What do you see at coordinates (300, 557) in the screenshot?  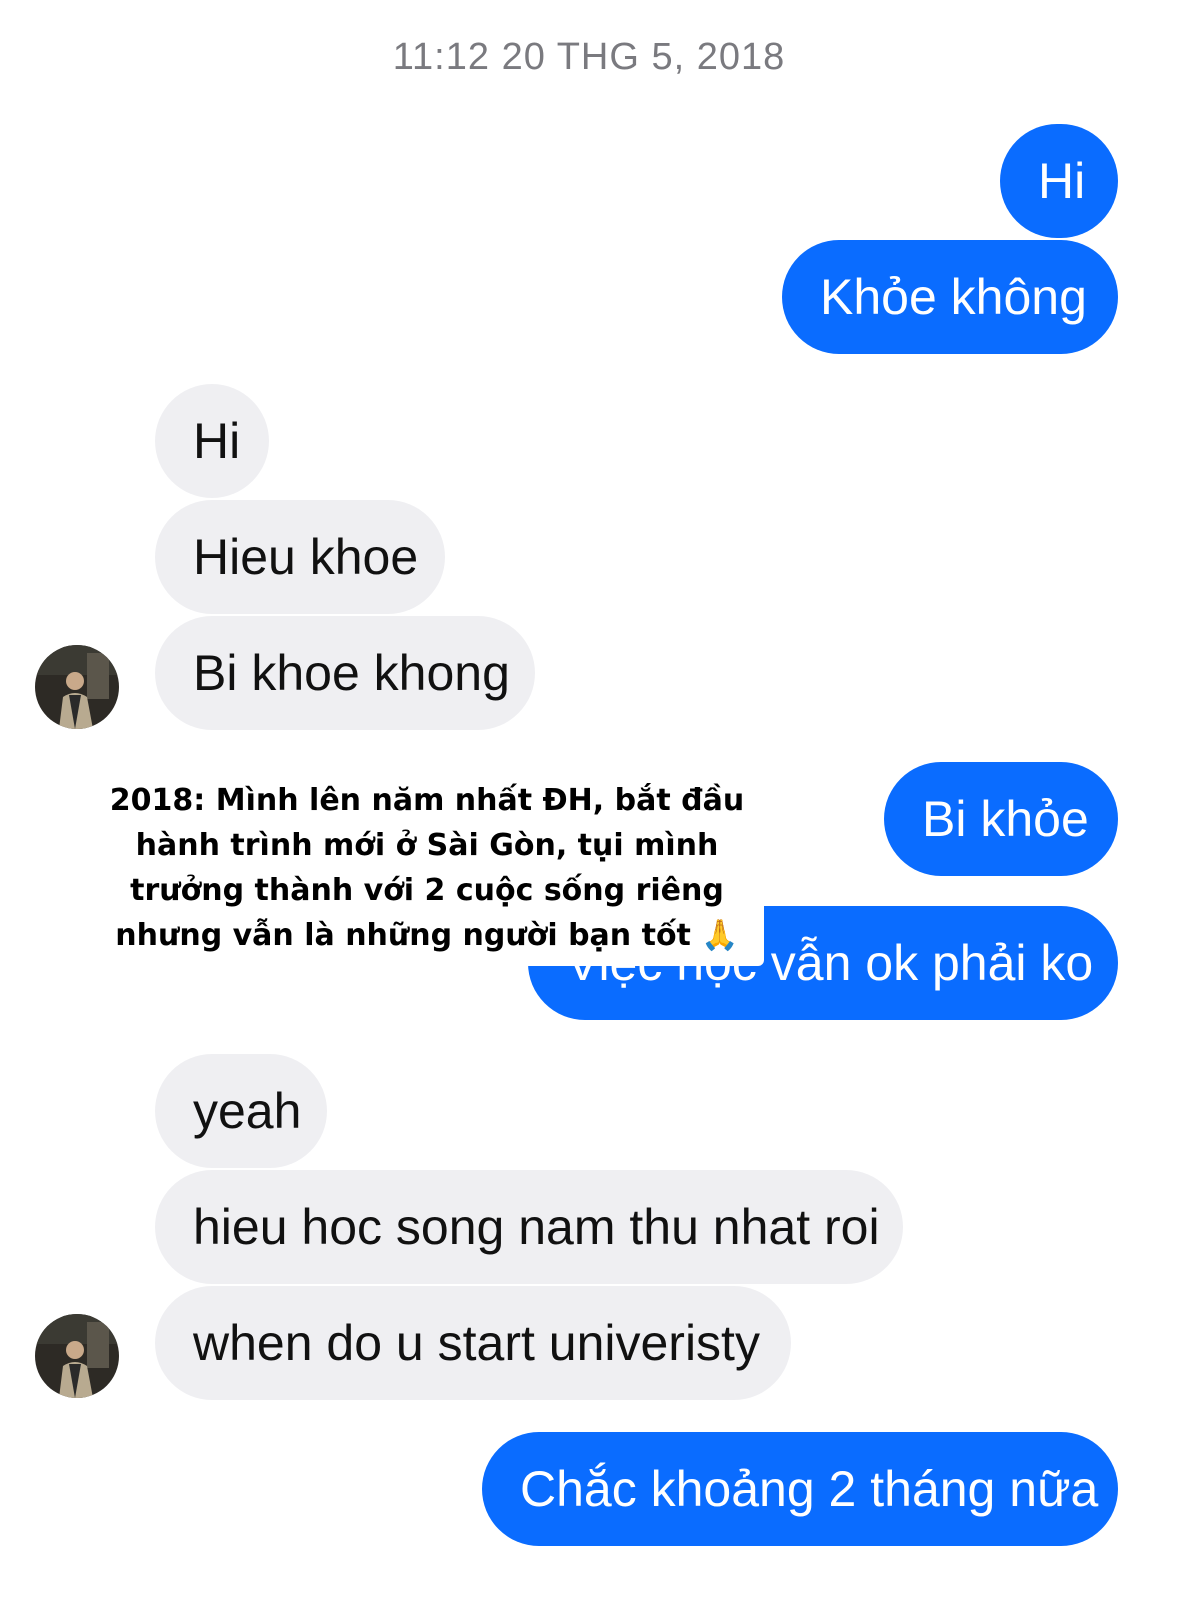 I see `message-bubble-incoming: Hieu khoe` at bounding box center [300, 557].